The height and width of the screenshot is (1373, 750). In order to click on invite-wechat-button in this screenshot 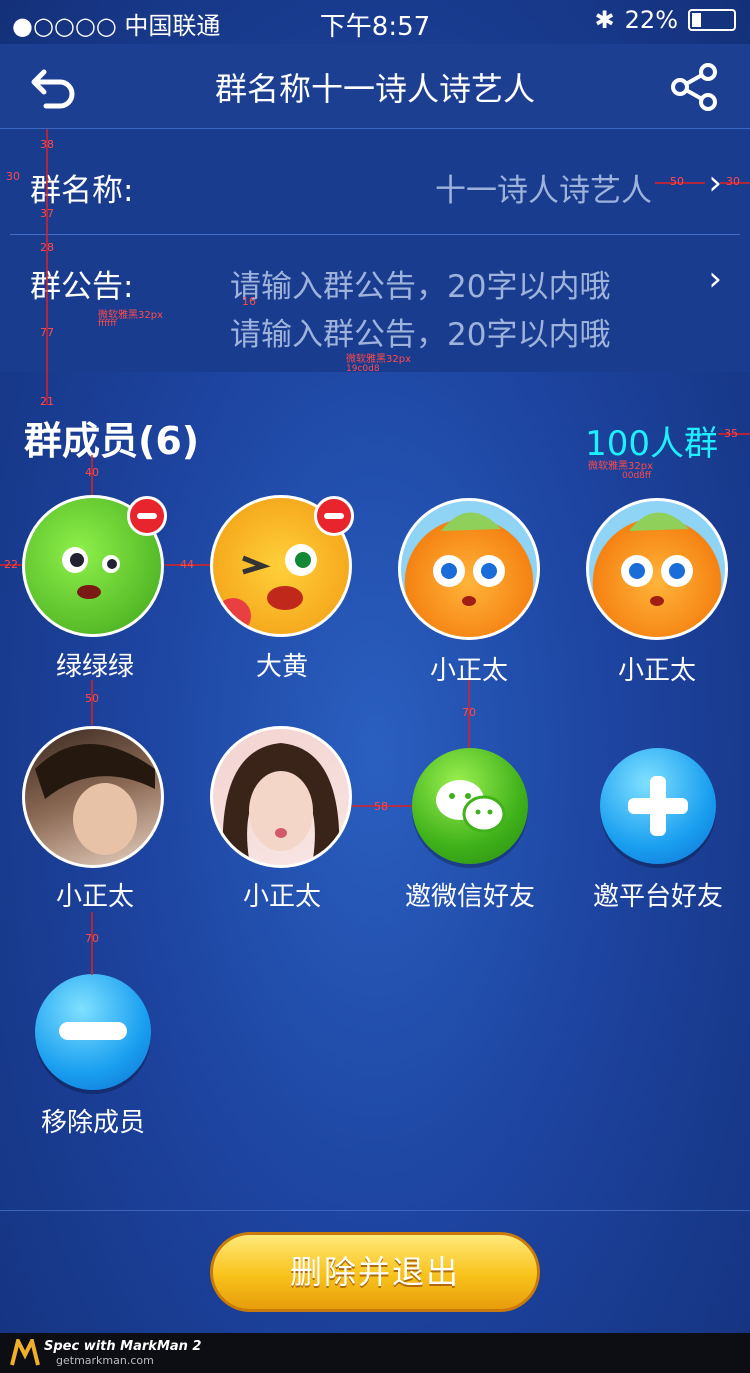, I will do `click(470, 806)`.